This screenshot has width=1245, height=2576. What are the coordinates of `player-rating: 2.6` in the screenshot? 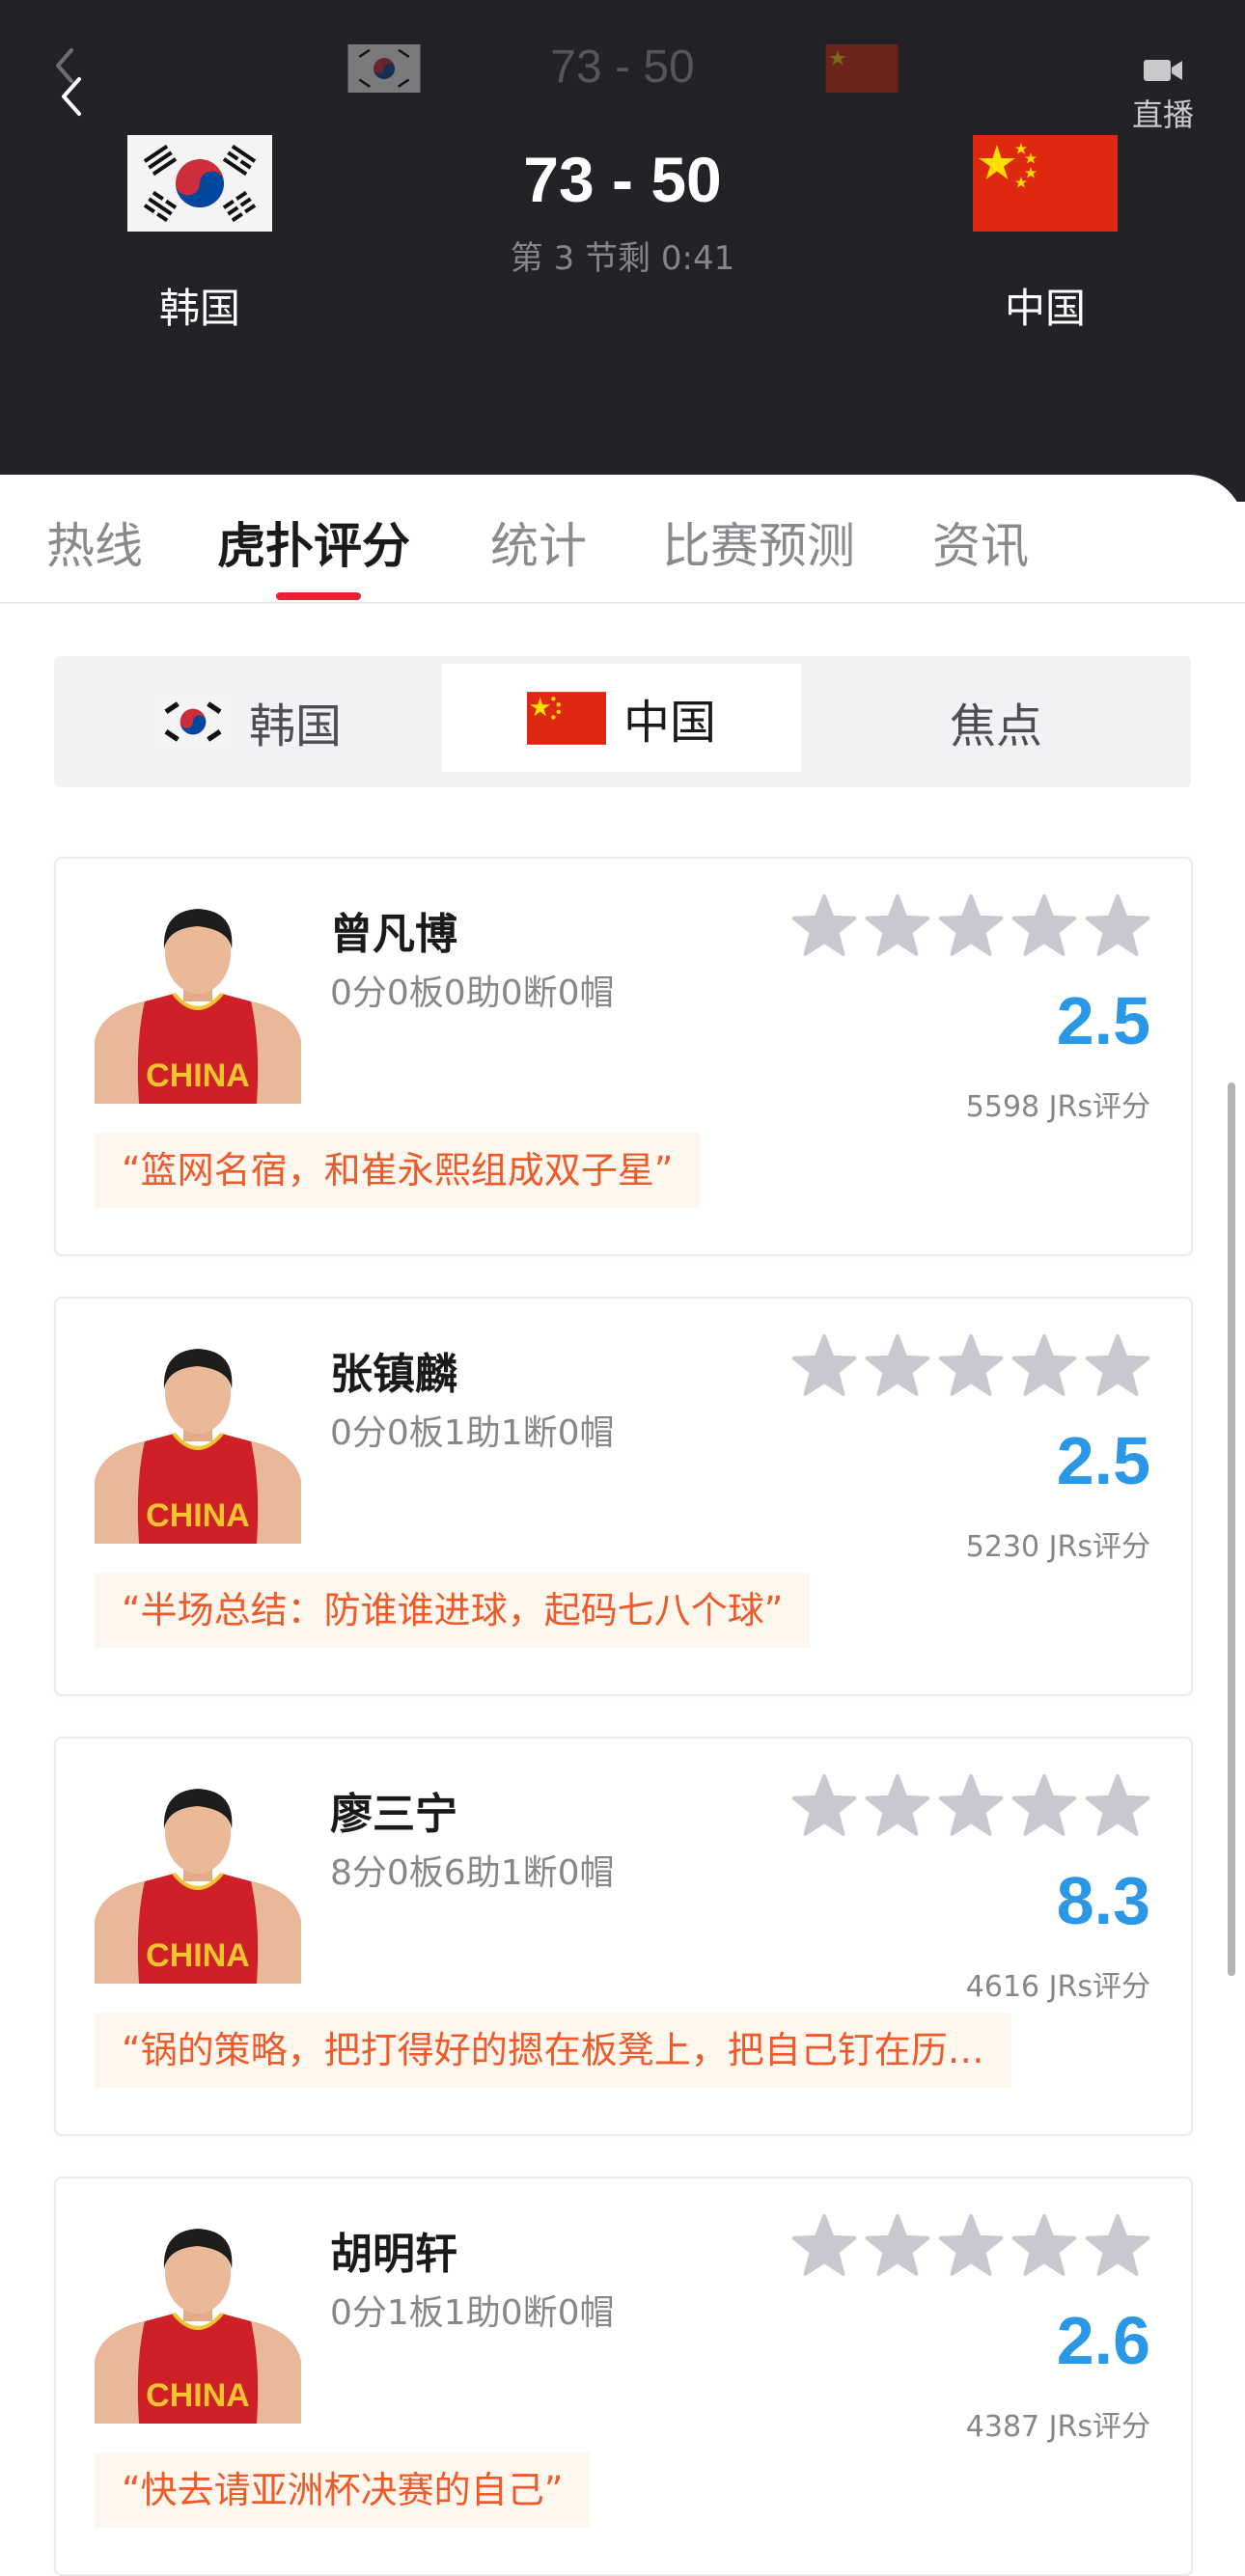 It's located at (1103, 2340).